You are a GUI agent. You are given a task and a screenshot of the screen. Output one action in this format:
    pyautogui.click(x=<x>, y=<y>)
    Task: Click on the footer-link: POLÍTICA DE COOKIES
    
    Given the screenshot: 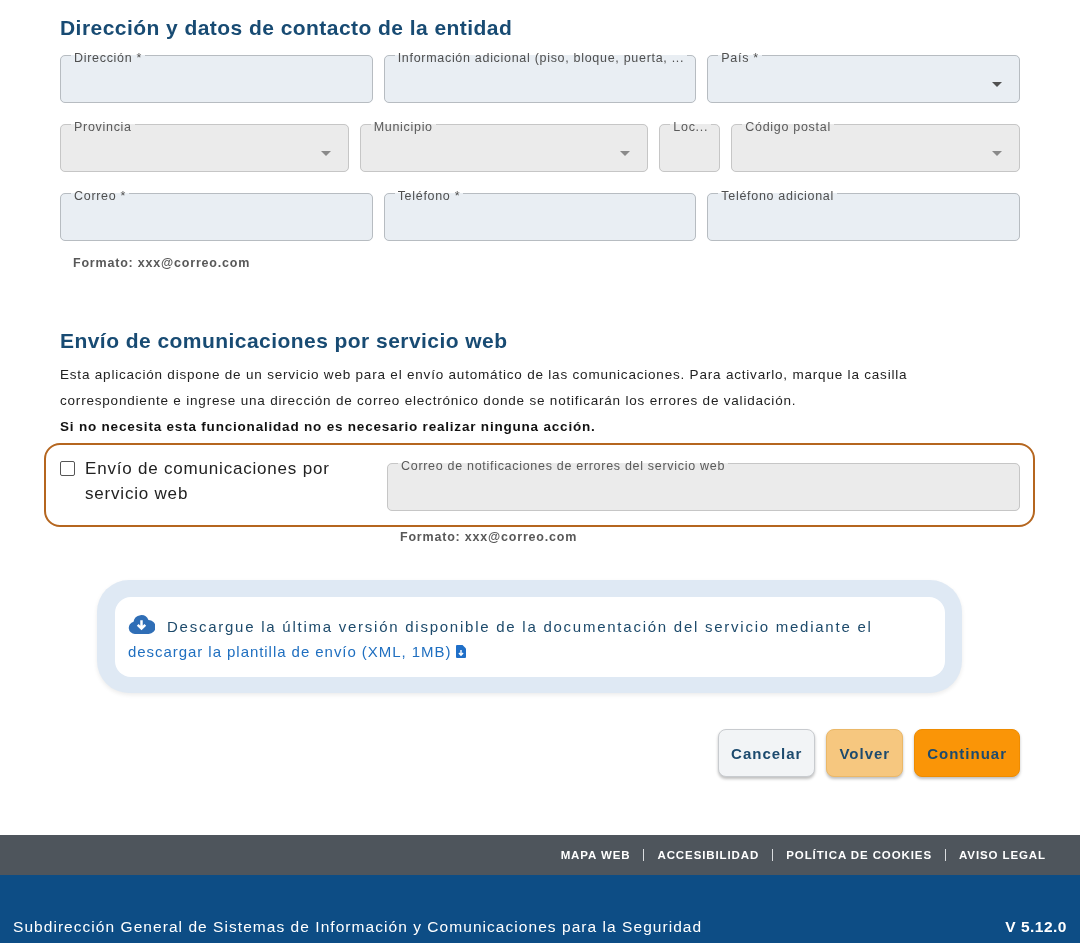 What is the action you would take?
    pyautogui.click(x=859, y=855)
    